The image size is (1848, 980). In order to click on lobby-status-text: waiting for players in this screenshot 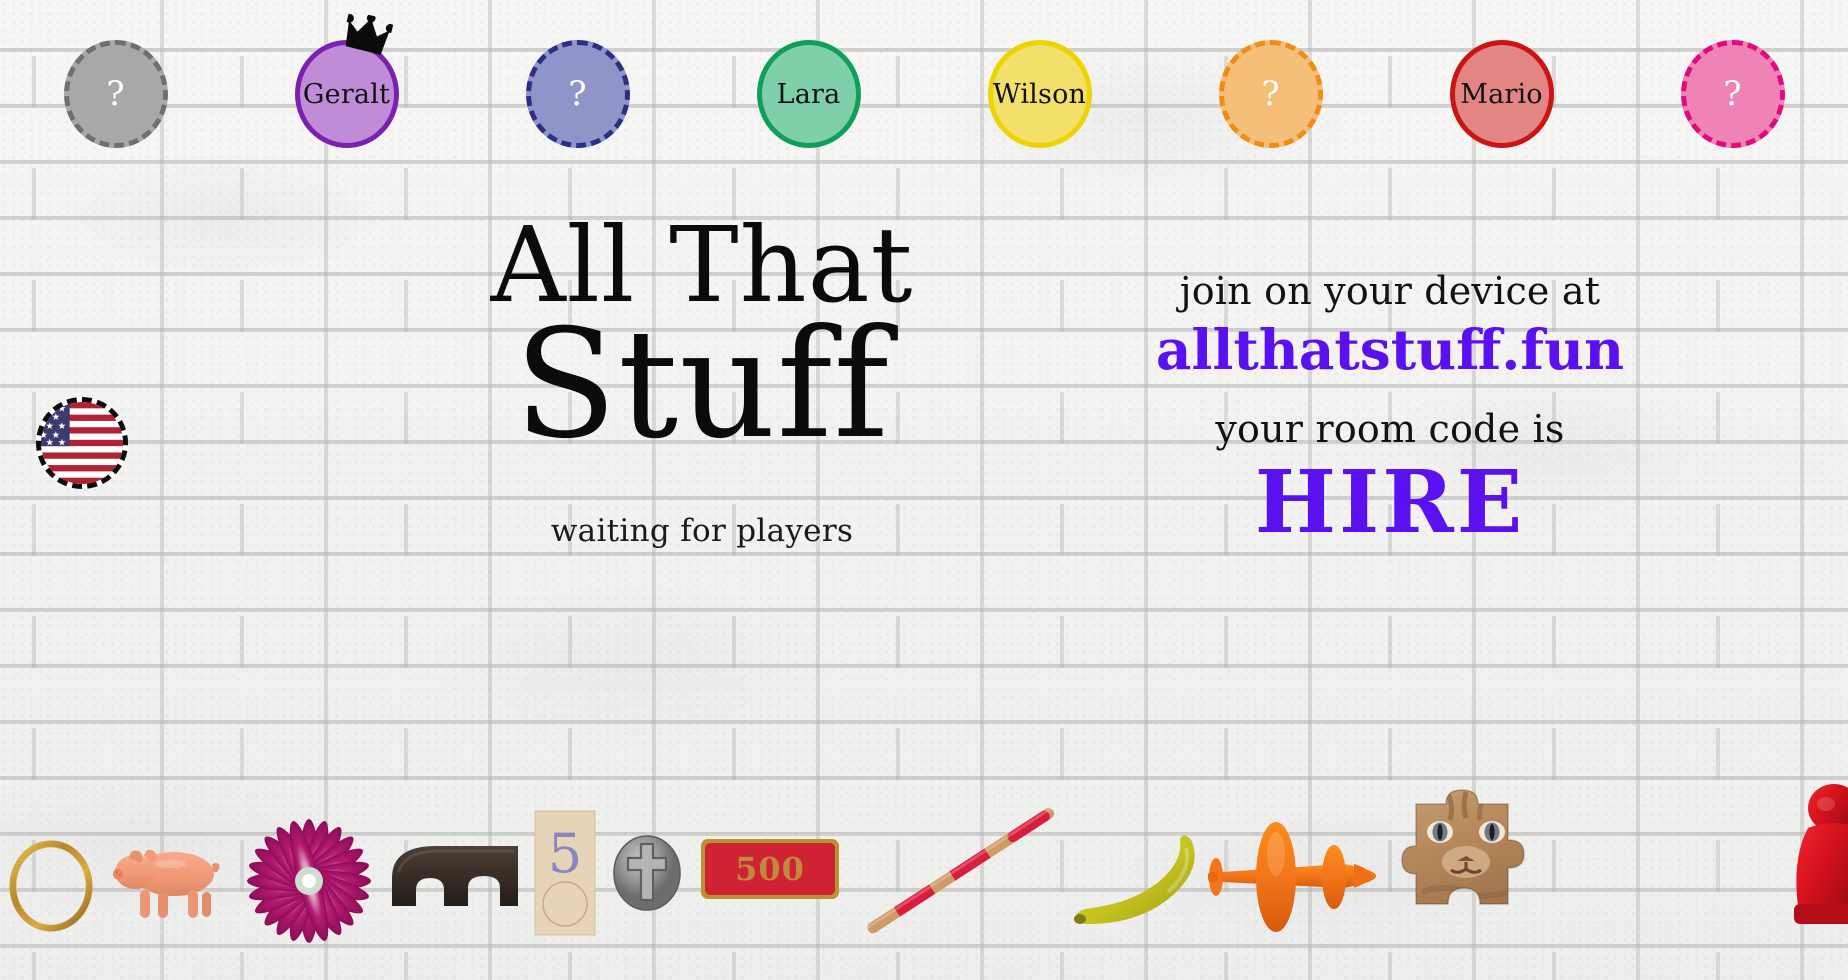, I will do `click(702, 530)`.